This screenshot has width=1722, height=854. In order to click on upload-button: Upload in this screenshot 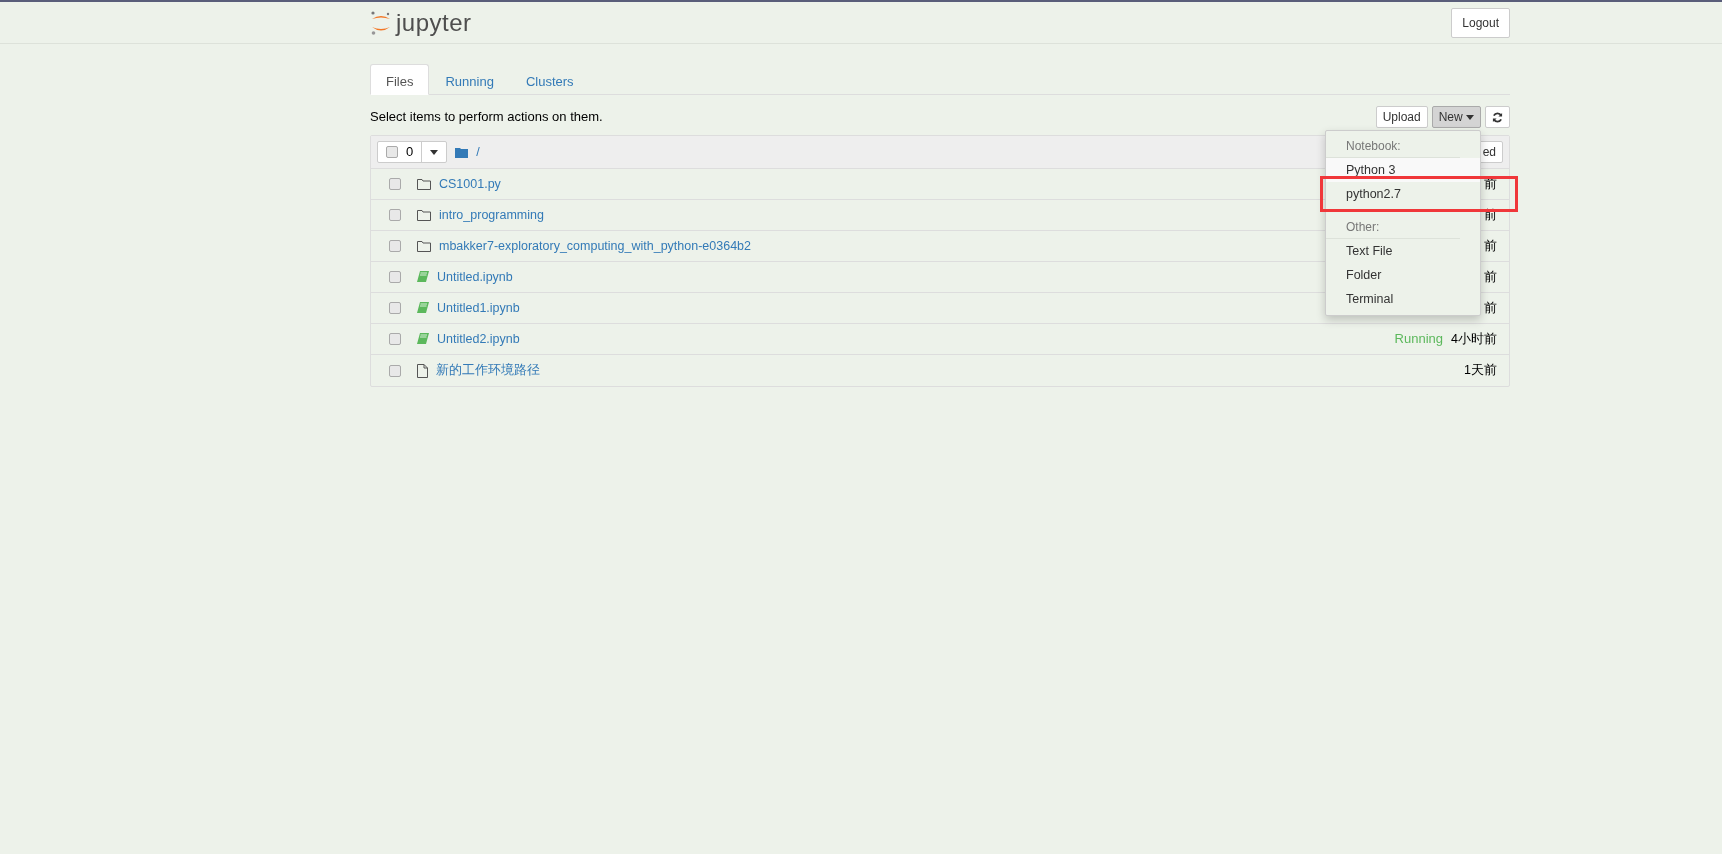, I will do `click(1401, 117)`.